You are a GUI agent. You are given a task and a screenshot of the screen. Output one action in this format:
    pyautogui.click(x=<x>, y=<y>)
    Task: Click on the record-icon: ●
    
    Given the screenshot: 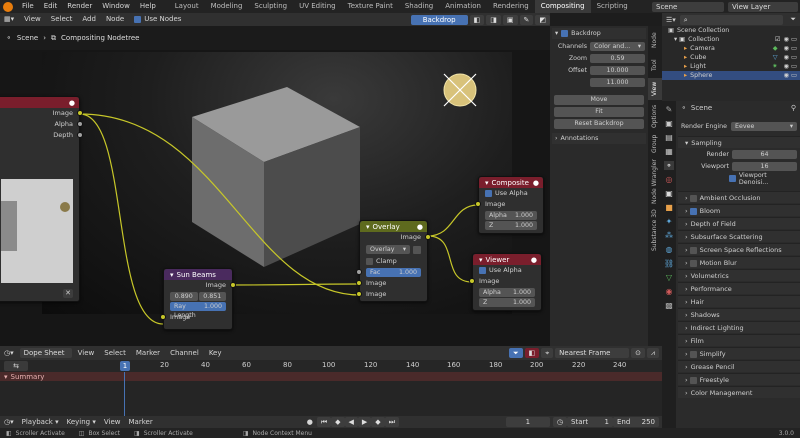 What is the action you would take?
    pyautogui.click(x=310, y=422)
    